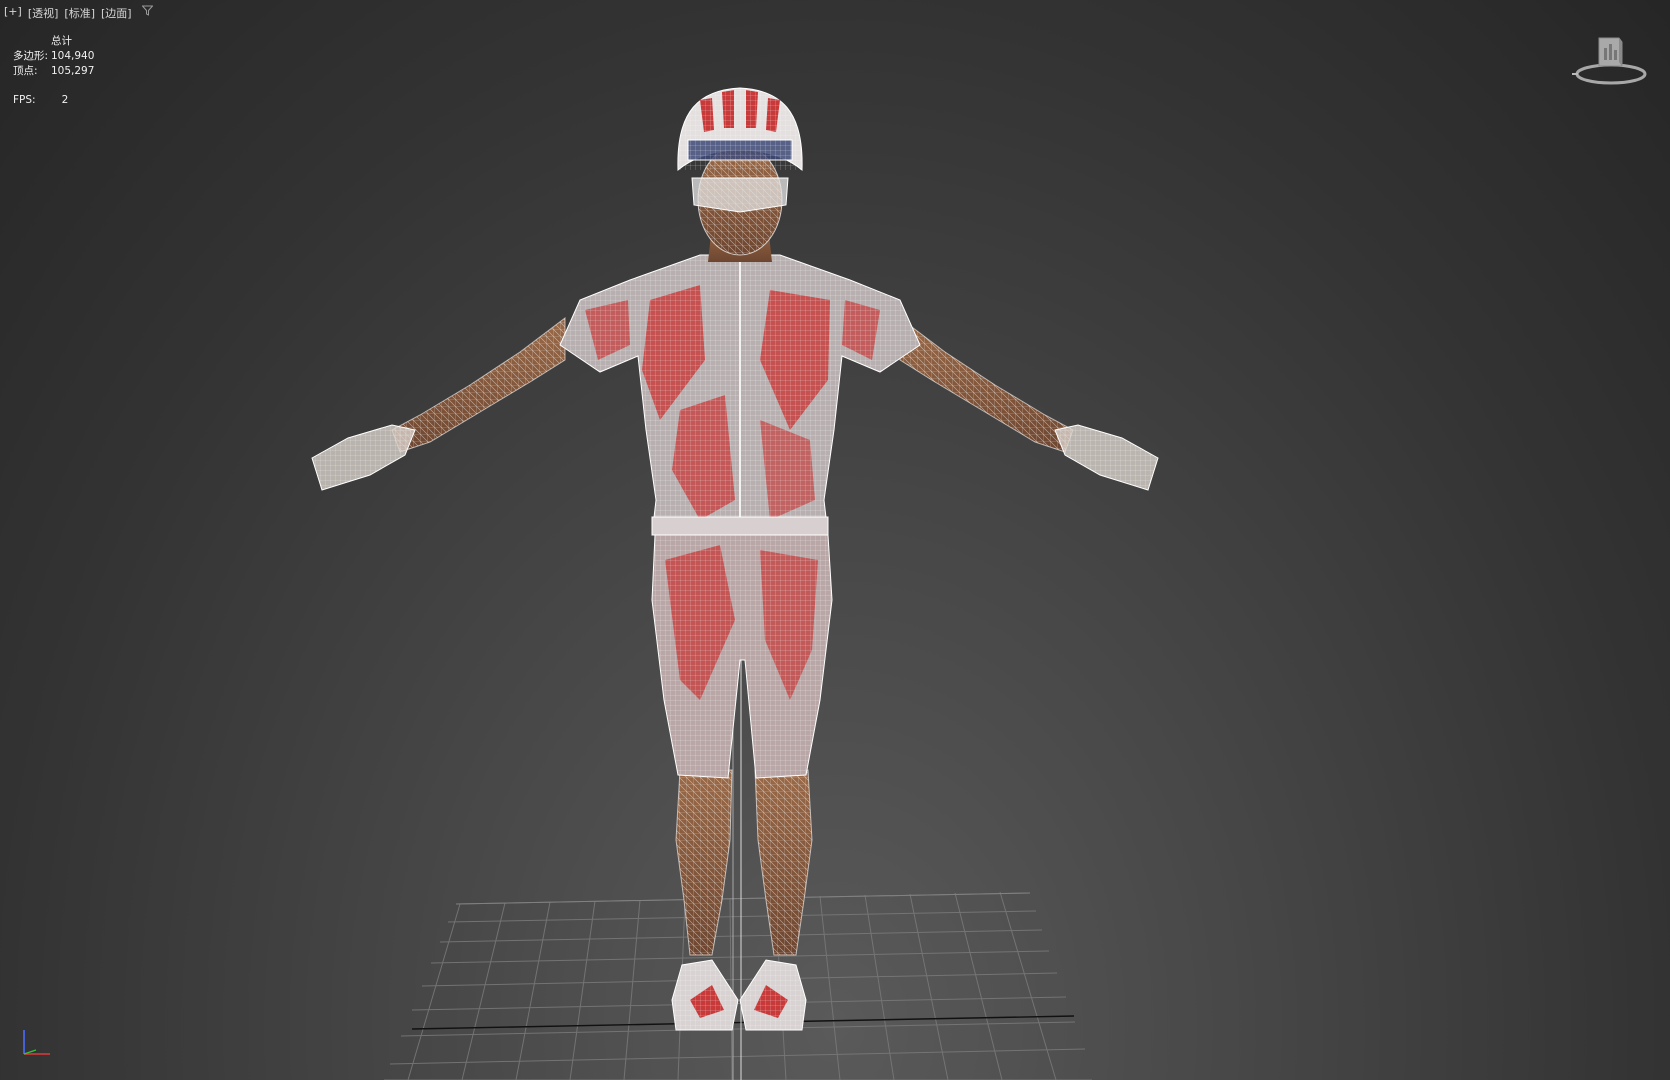 The image size is (1670, 1080). Describe the element at coordinates (740, 129) in the screenshot. I see `helmet` at that location.